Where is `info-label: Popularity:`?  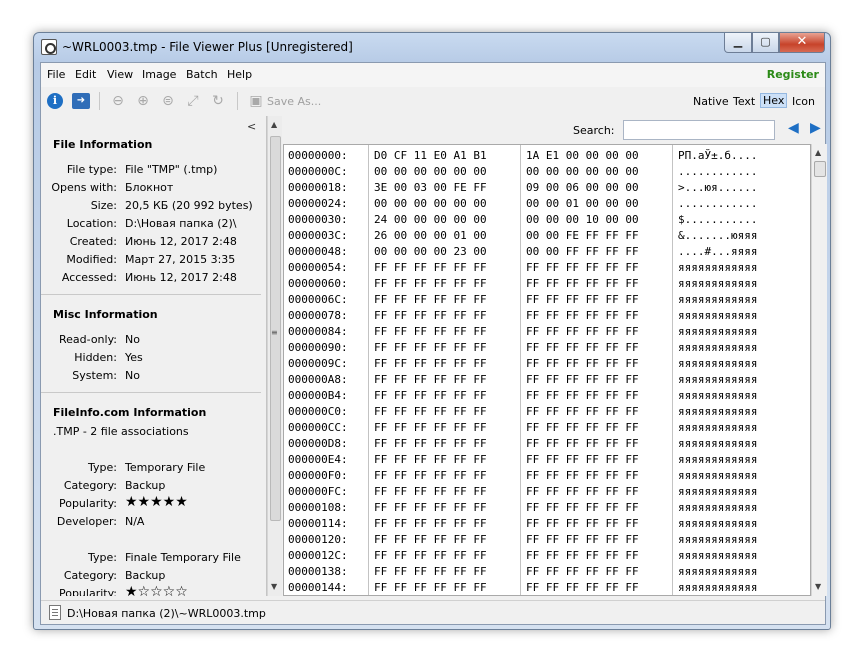
info-label: Popularity: is located at coordinates (87, 591).